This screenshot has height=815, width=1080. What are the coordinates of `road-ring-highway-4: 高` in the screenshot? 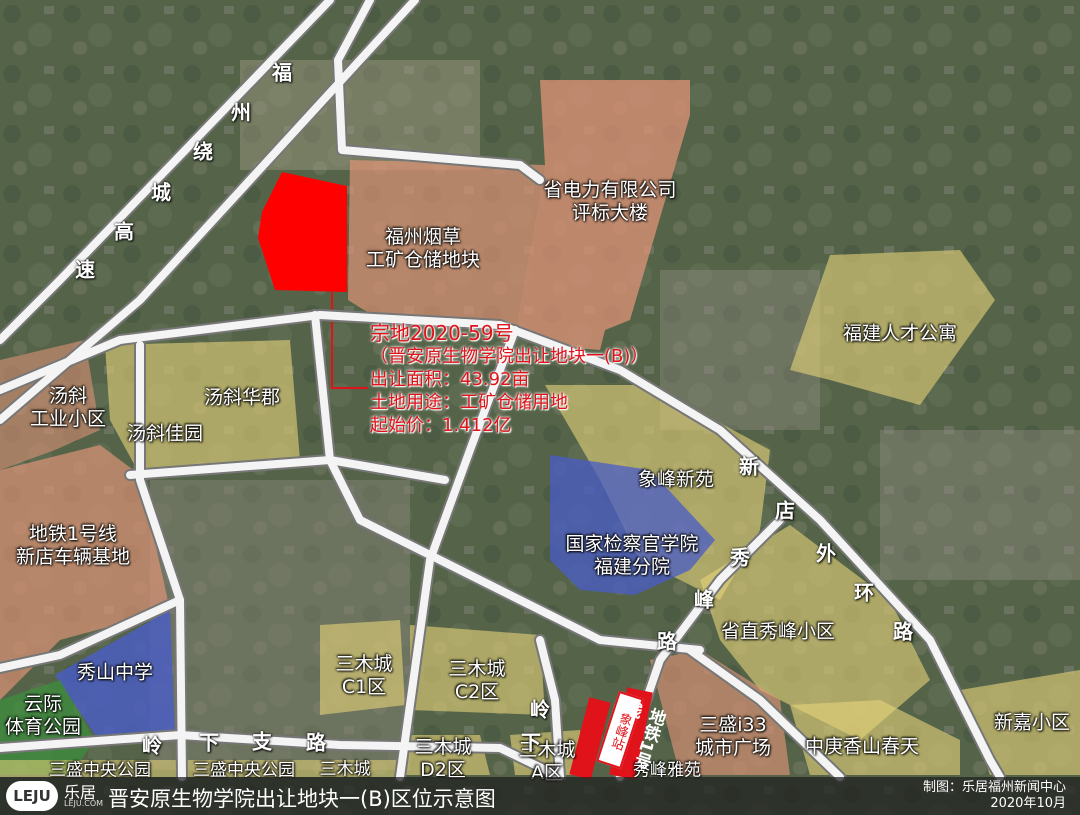 It's located at (124, 231).